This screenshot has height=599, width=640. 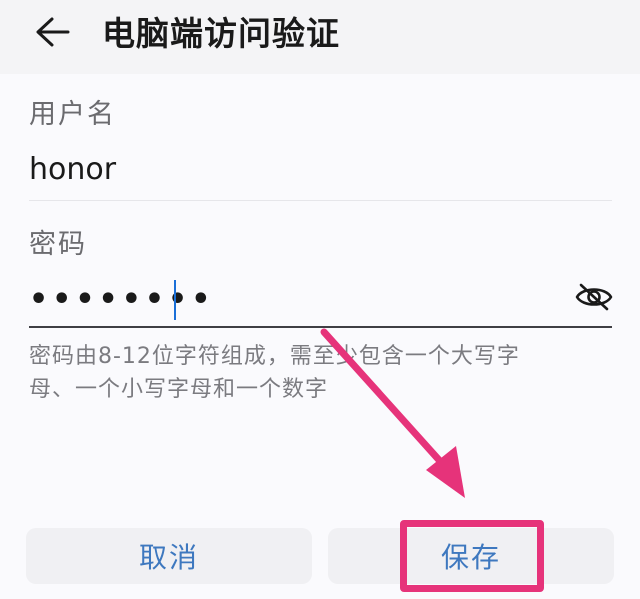 What do you see at coordinates (471, 556) in the screenshot?
I see `save-button: 保存` at bounding box center [471, 556].